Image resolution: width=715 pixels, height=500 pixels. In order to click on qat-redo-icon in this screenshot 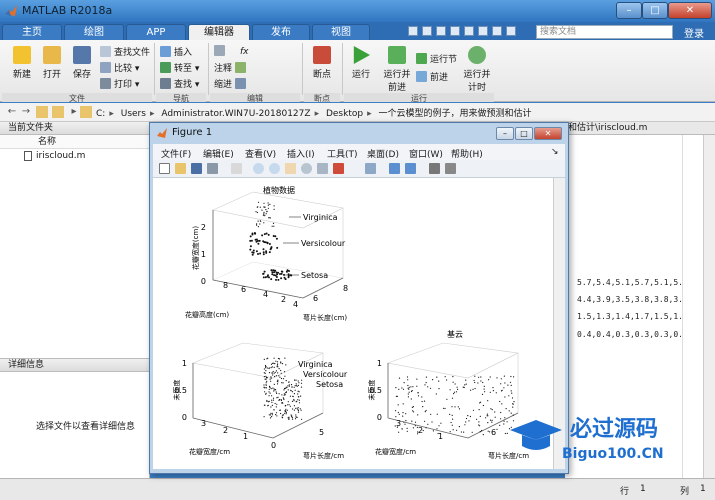, I will do `click(483, 31)`.